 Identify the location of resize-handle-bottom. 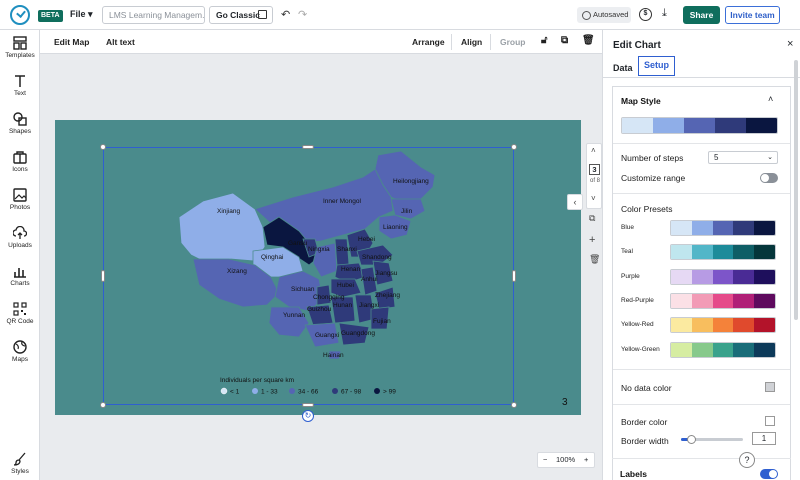
(308, 405).